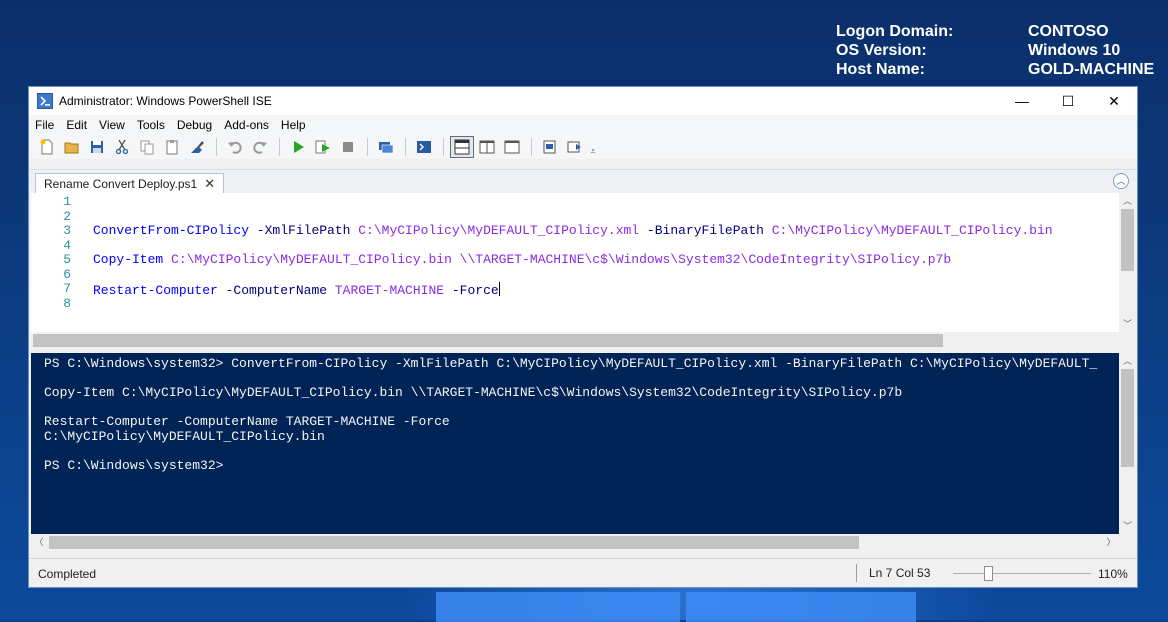 This screenshot has width=1168, height=622. I want to click on editor-horizontal-scrollbar, so click(575, 340).